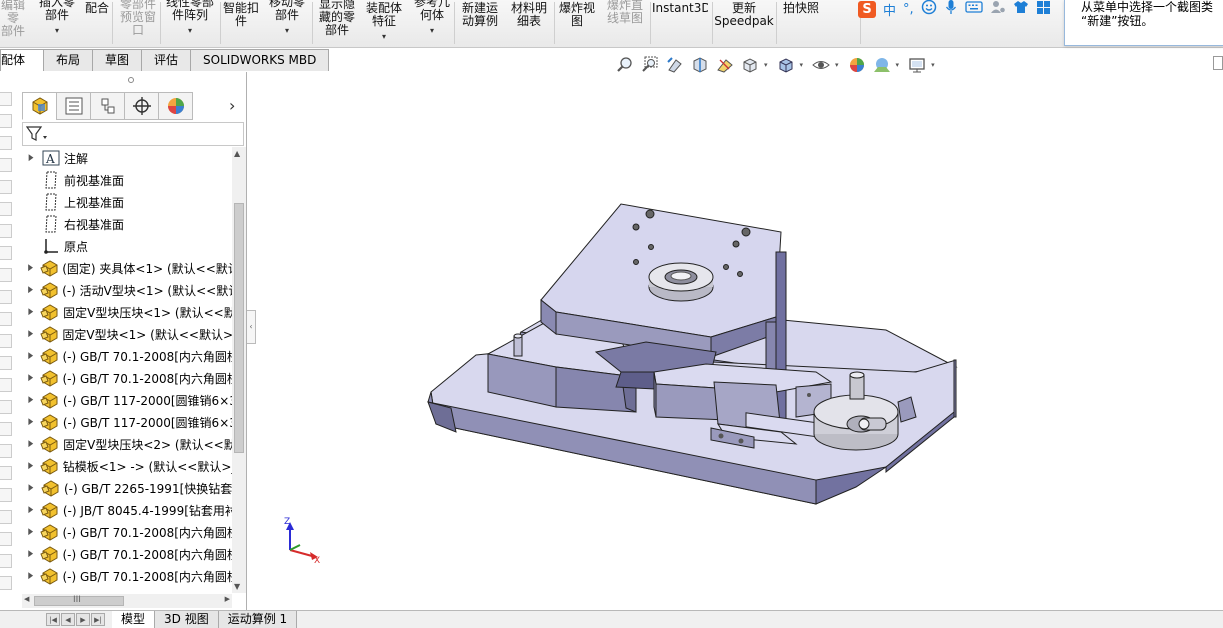 The width and height of the screenshot is (1223, 628). Describe the element at coordinates (127, 466) in the screenshot. I see `tree-node: ▶ 钻模板<1> -> (默认<<默认>_` at that location.